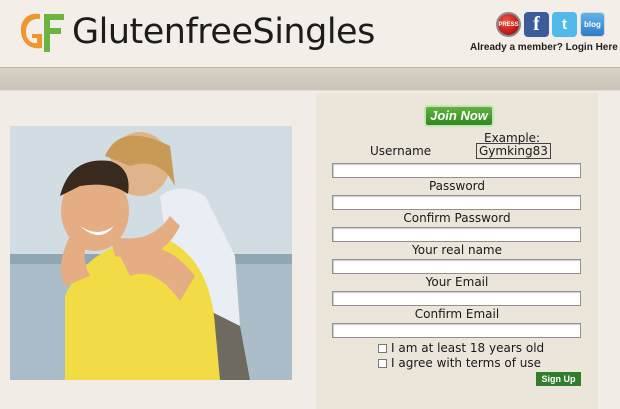 Image resolution: width=620 pixels, height=409 pixels. I want to click on press-icon: PRESS, so click(508, 24).